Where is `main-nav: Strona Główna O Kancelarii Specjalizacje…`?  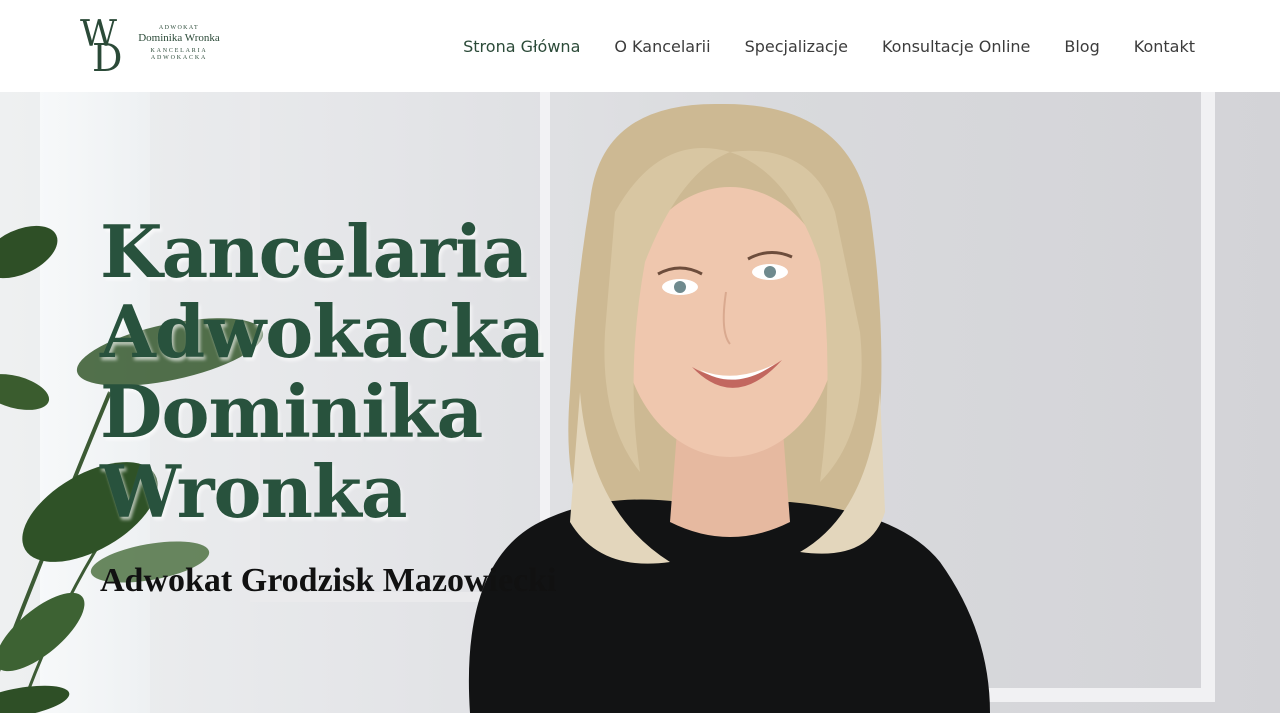 main-nav: Strona Główna O Kancelarii Specjalizacje… is located at coordinates (829, 47).